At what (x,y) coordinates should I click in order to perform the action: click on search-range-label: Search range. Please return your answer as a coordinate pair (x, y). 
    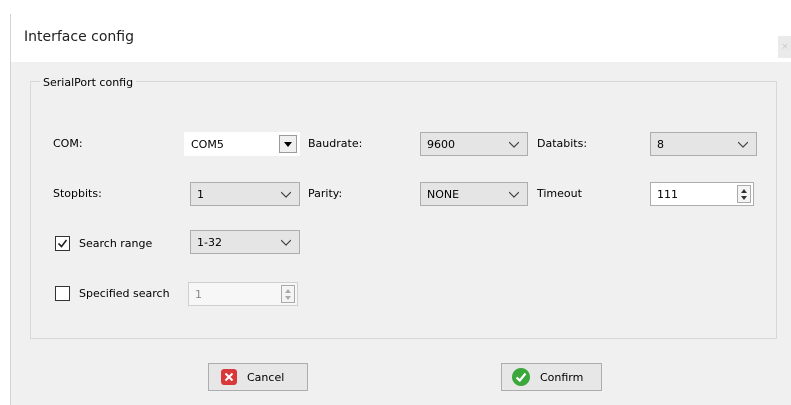
    Looking at the image, I should click on (115, 244).